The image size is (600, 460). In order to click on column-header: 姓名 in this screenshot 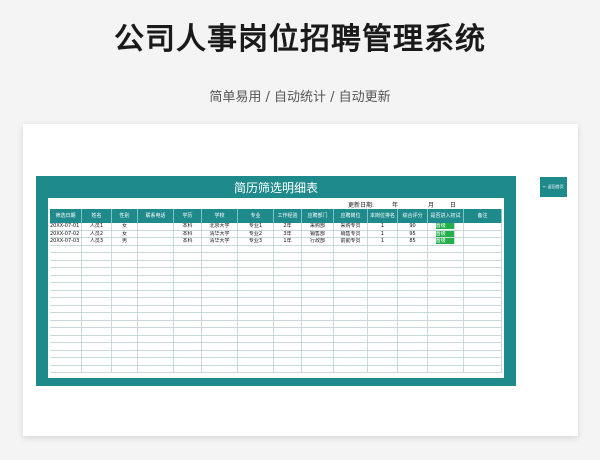, I will do `click(97, 216)`.